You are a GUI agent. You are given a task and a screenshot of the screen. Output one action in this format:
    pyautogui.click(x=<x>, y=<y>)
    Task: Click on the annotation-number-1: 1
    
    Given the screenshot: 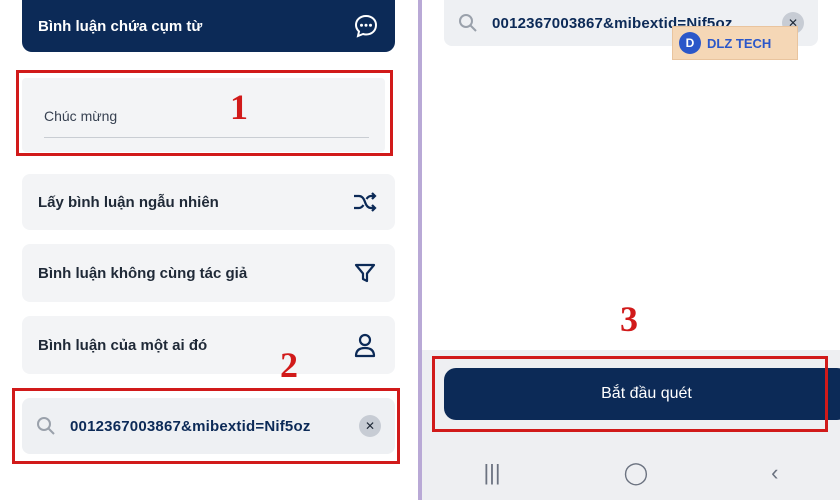 What is the action you would take?
    pyautogui.click(x=239, y=107)
    